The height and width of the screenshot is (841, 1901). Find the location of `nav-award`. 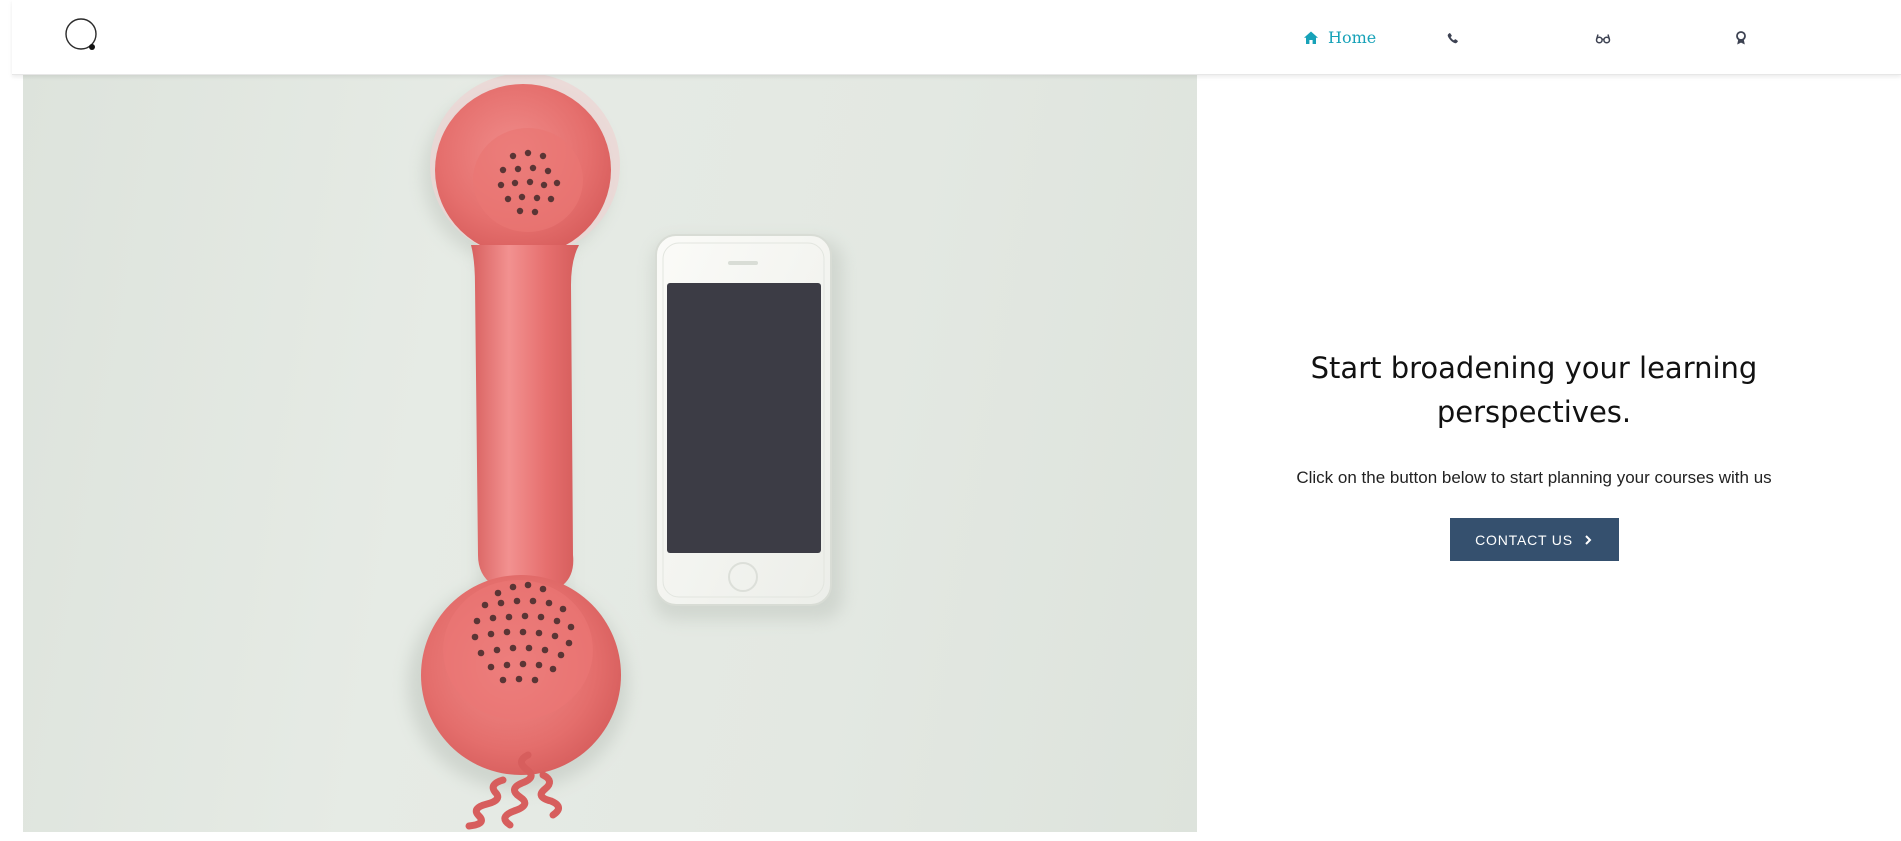

nav-award is located at coordinates (1762, 38).